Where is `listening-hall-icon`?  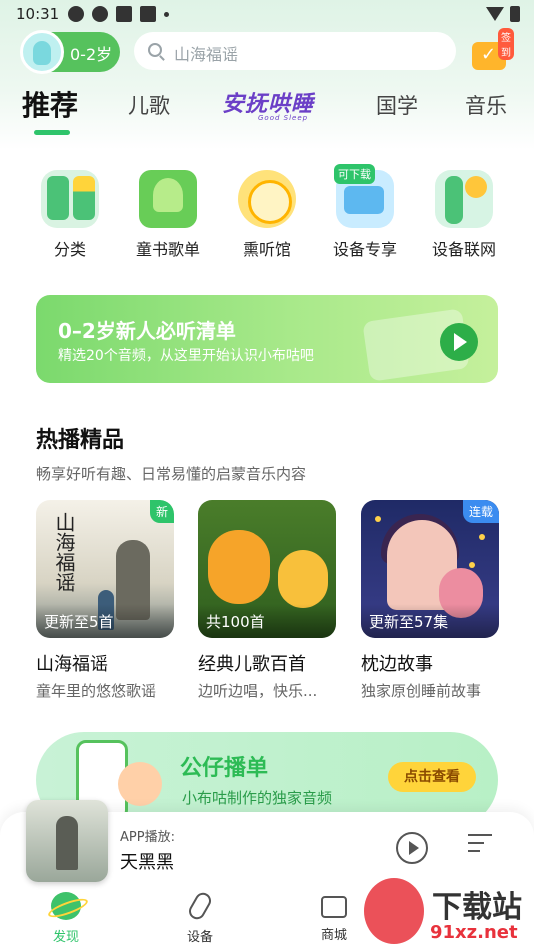 listening-hall-icon is located at coordinates (267, 199).